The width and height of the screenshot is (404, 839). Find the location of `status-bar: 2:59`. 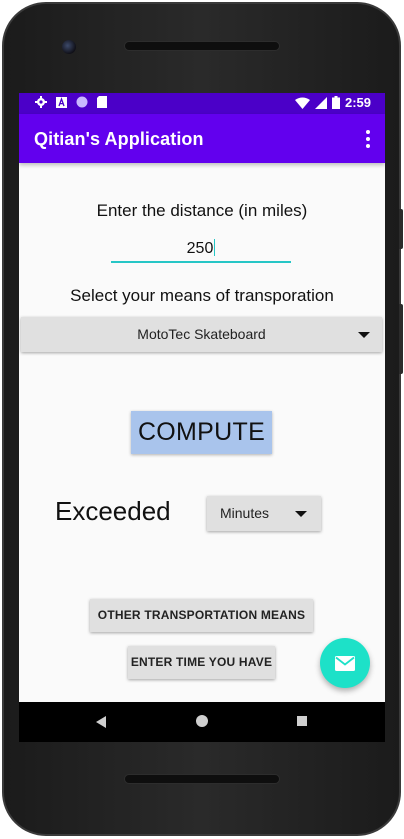

status-bar: 2:59 is located at coordinates (202, 103).